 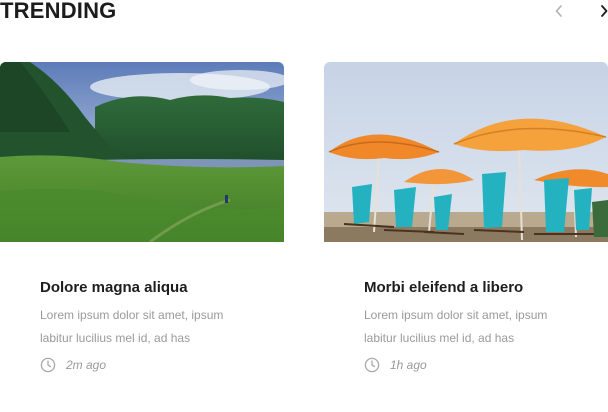 I want to click on next-button, so click(x=601, y=11).